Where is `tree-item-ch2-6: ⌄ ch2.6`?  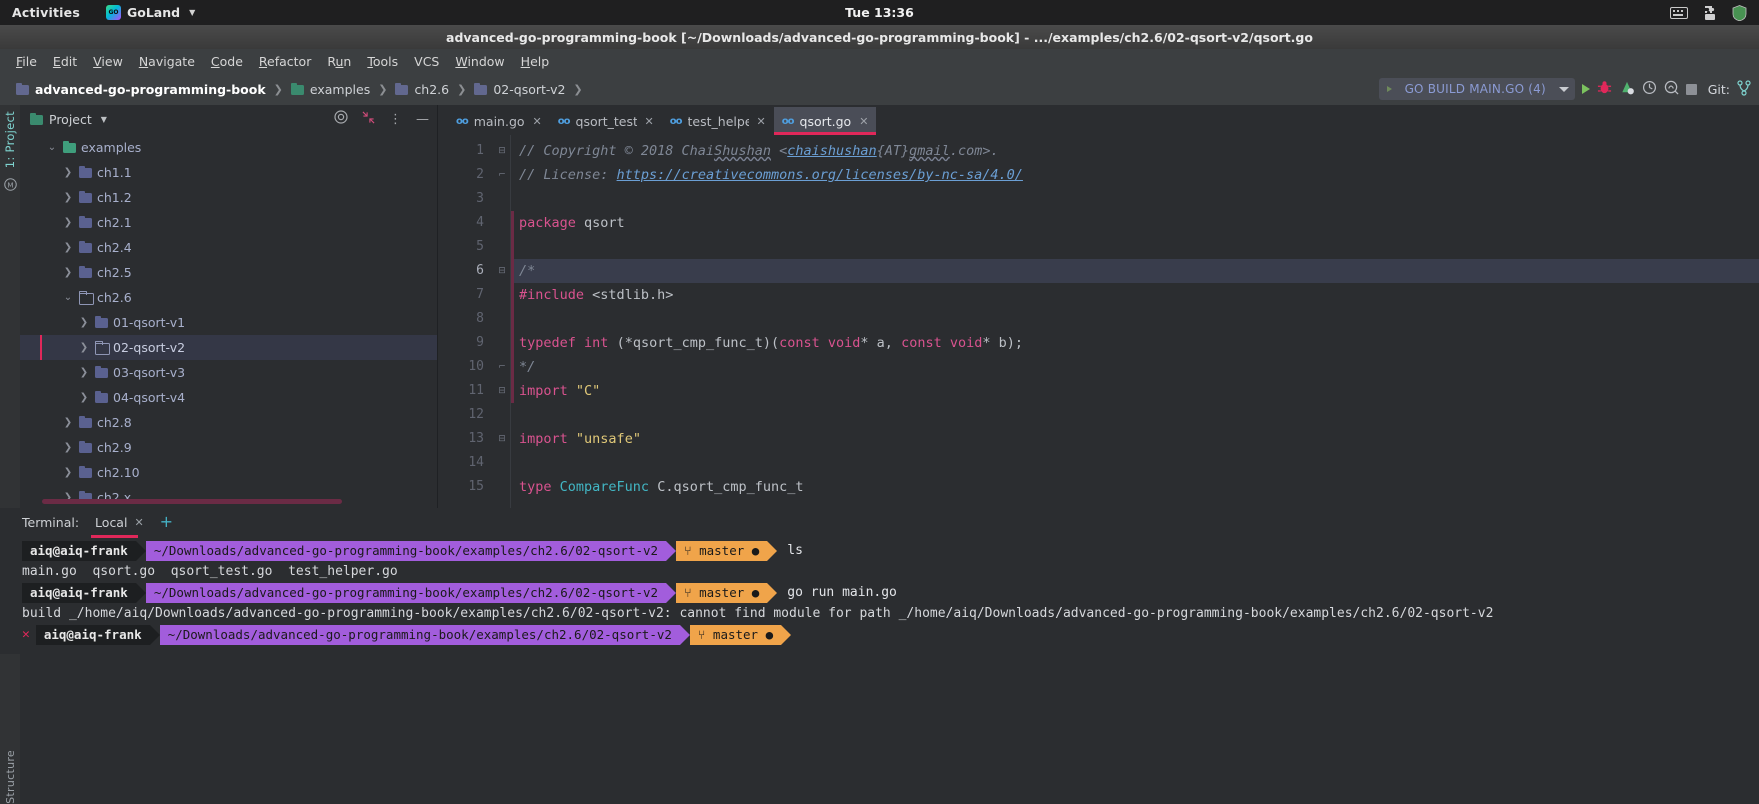 tree-item-ch2-6: ⌄ ch2.6 is located at coordinates (228, 297).